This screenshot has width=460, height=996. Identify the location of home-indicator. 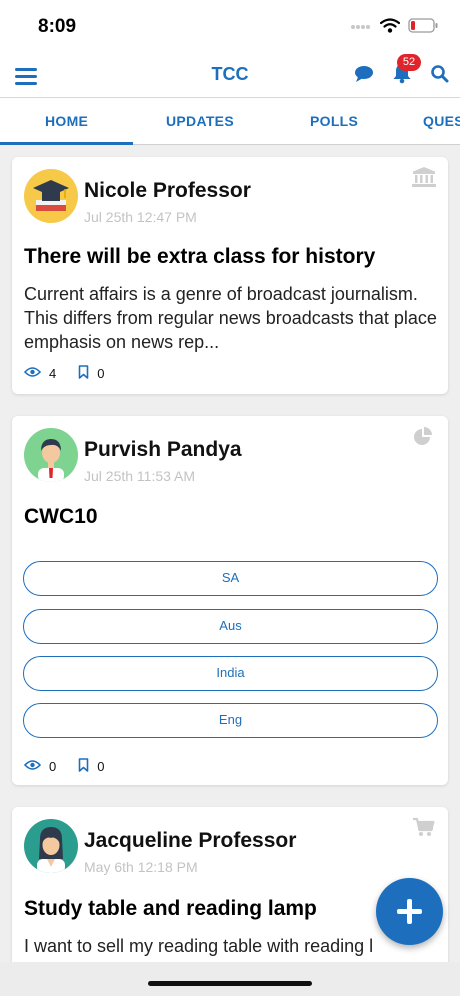
(230, 983).